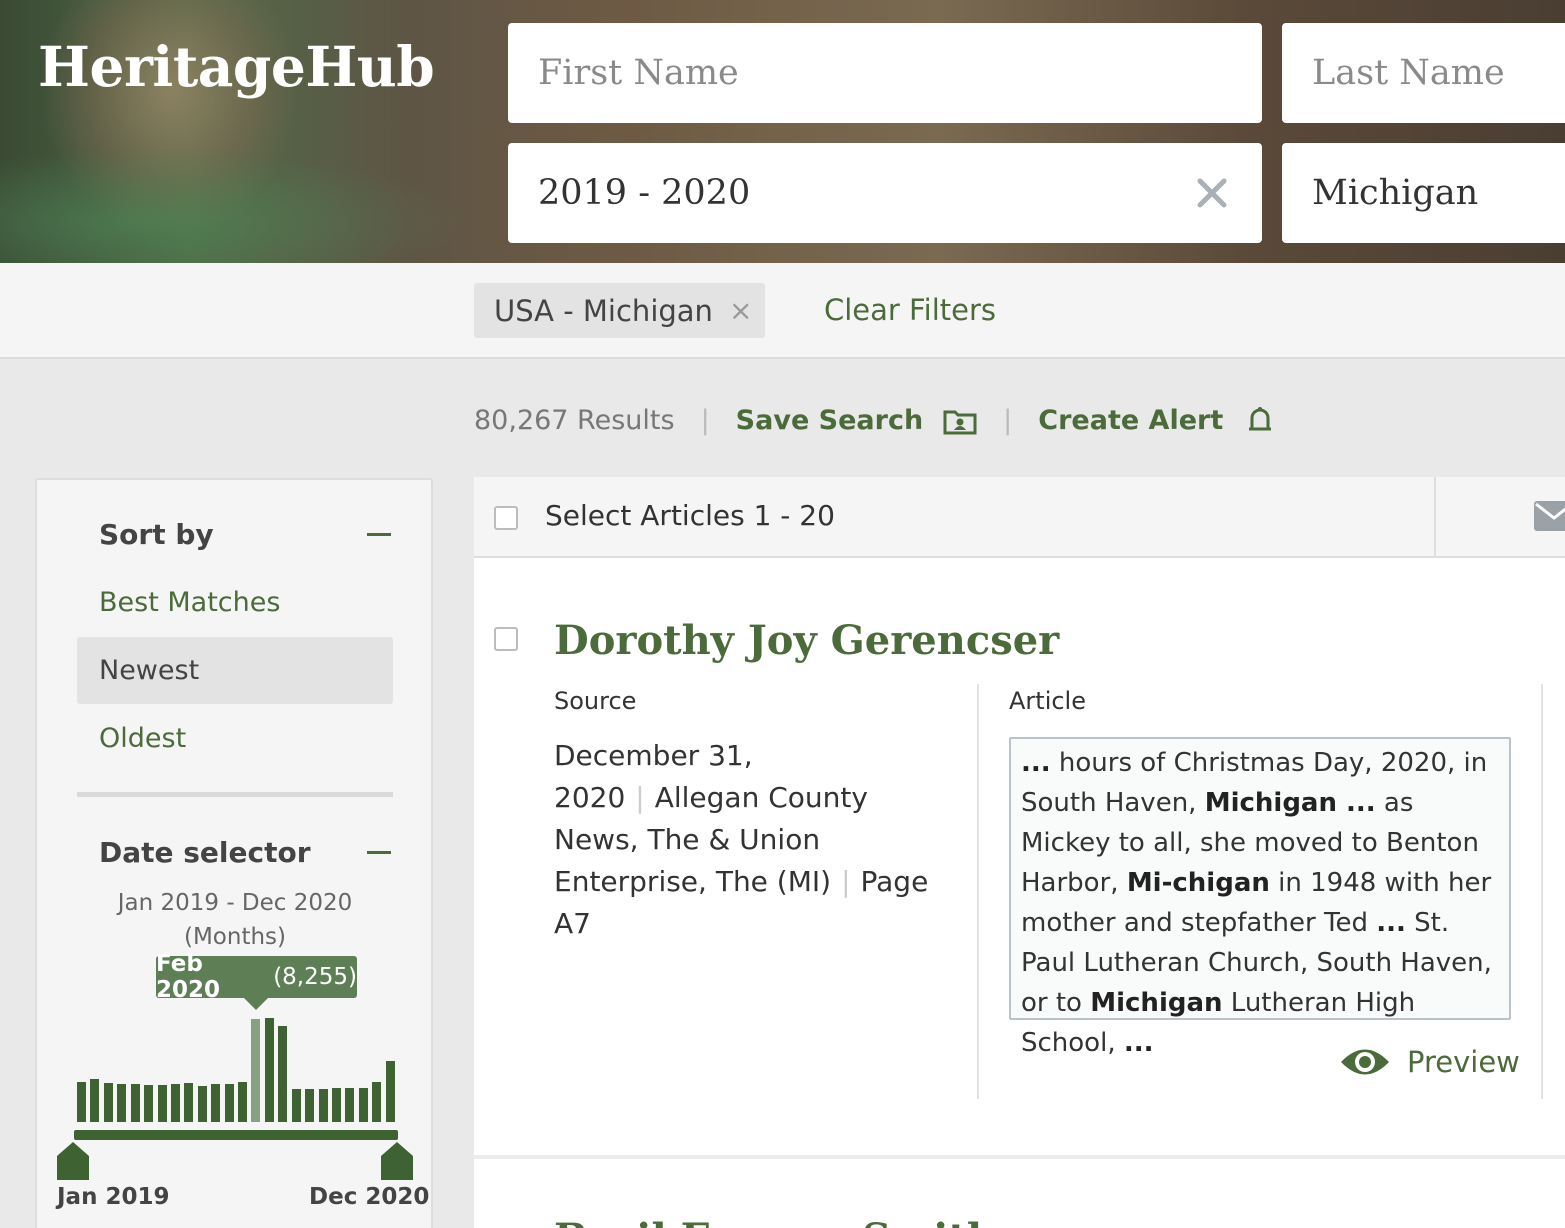 This screenshot has height=1228, width=1565. Describe the element at coordinates (1019, 517) in the screenshot. I see `select-articles-bar: Select Articles 1 - 20` at that location.